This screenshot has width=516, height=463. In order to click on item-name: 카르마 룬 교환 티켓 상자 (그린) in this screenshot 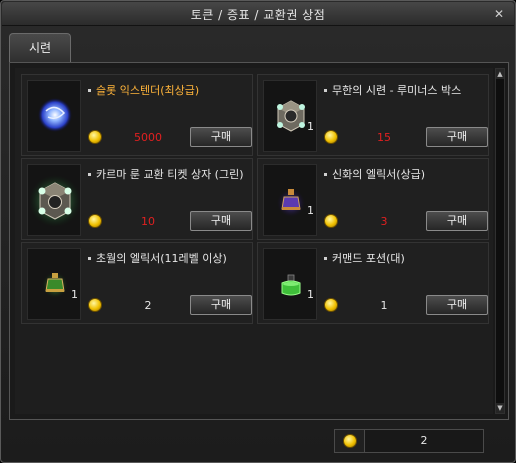, I will do `click(169, 174)`.